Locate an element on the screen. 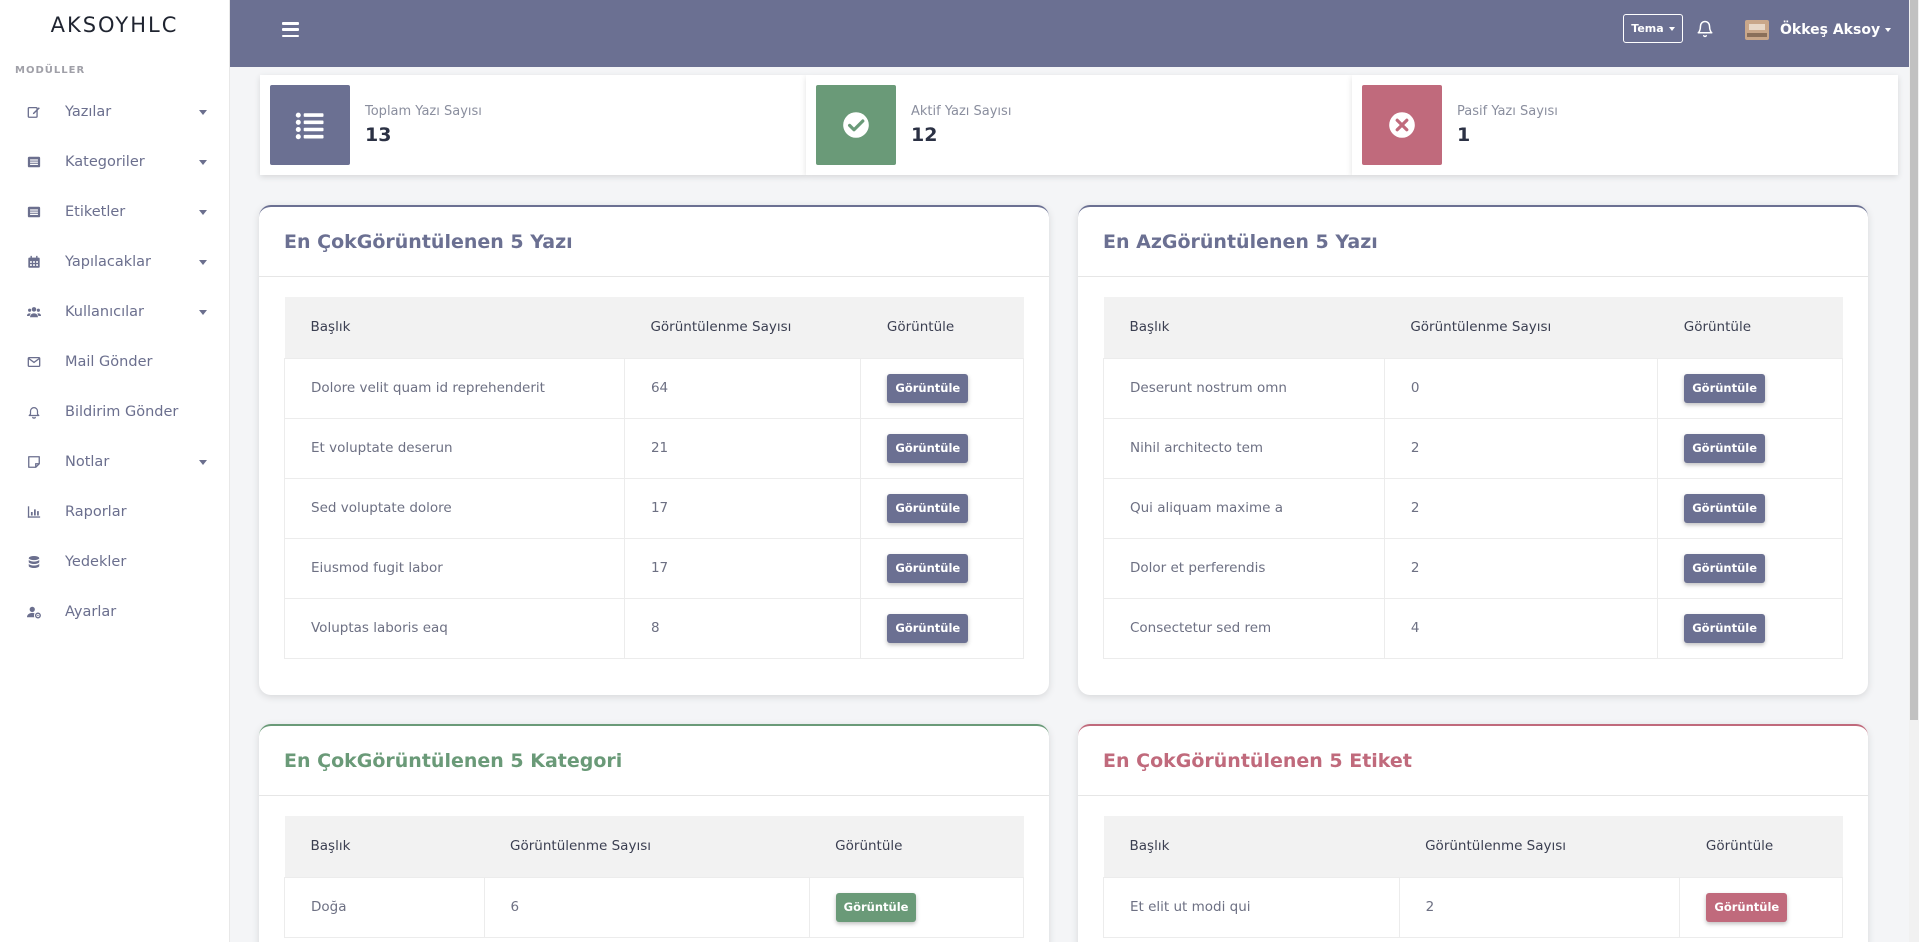  calendar-icon is located at coordinates (34, 262).